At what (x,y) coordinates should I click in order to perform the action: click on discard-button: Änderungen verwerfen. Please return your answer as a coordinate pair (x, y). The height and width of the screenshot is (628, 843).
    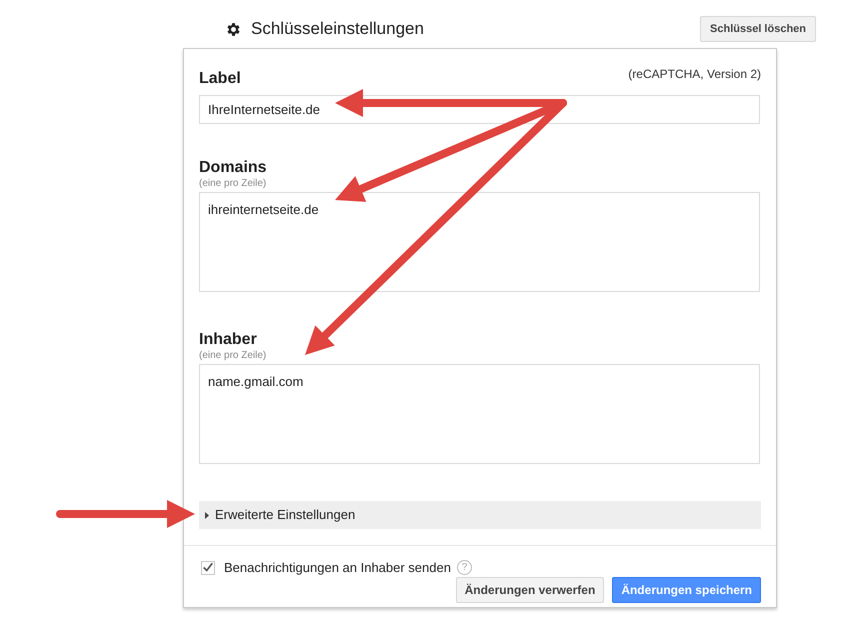
    Looking at the image, I should click on (530, 590).